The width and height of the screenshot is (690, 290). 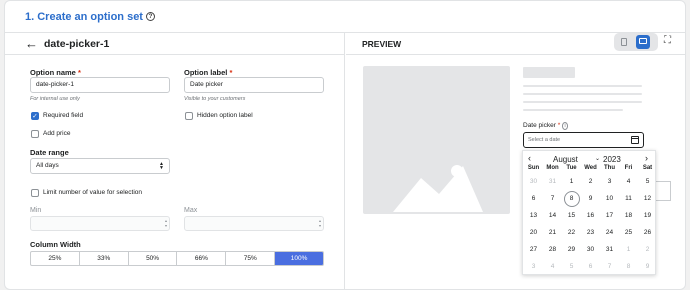 I want to click on required-field-checkbox: ✓, so click(x=35, y=116).